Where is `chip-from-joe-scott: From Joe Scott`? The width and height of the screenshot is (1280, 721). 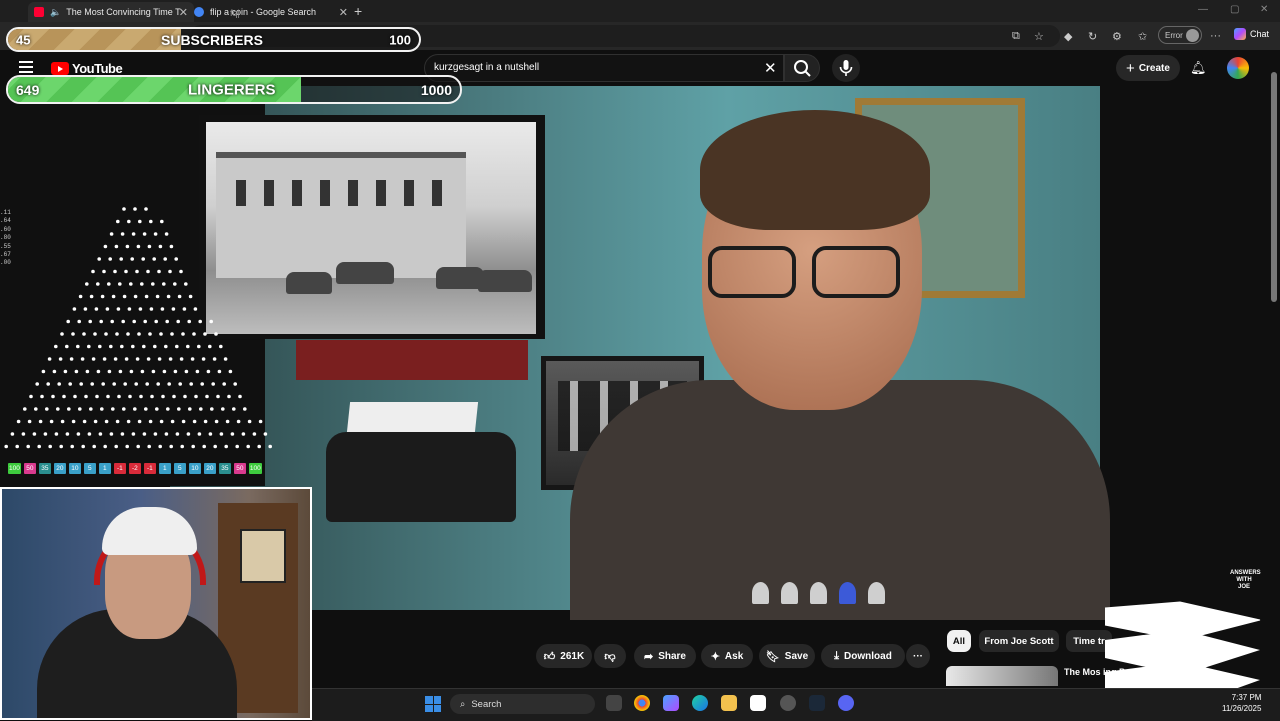
chip-from-joe-scott: From Joe Scott is located at coordinates (1019, 641).